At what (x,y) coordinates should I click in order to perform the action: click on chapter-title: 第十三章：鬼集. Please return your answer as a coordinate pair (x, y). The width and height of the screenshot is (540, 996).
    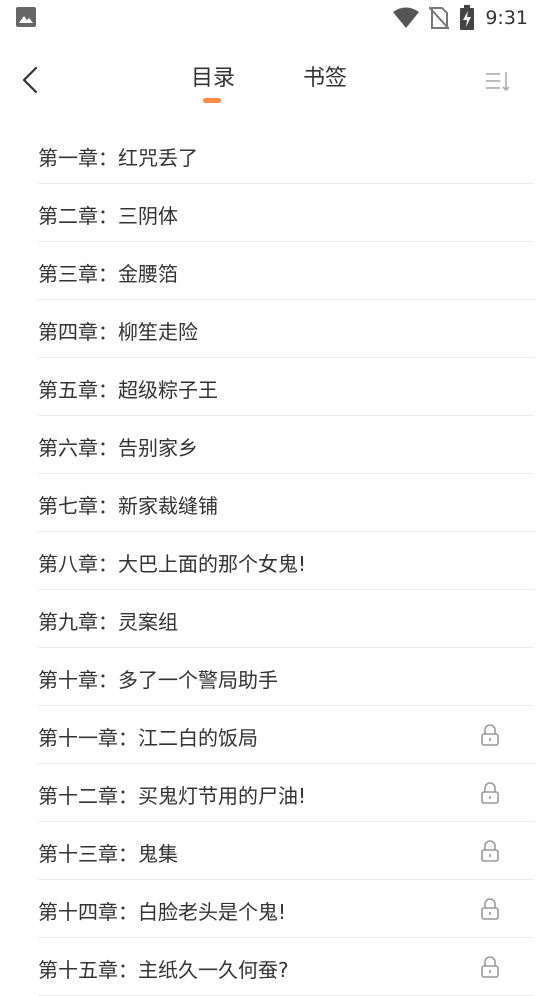
    Looking at the image, I should click on (108, 854).